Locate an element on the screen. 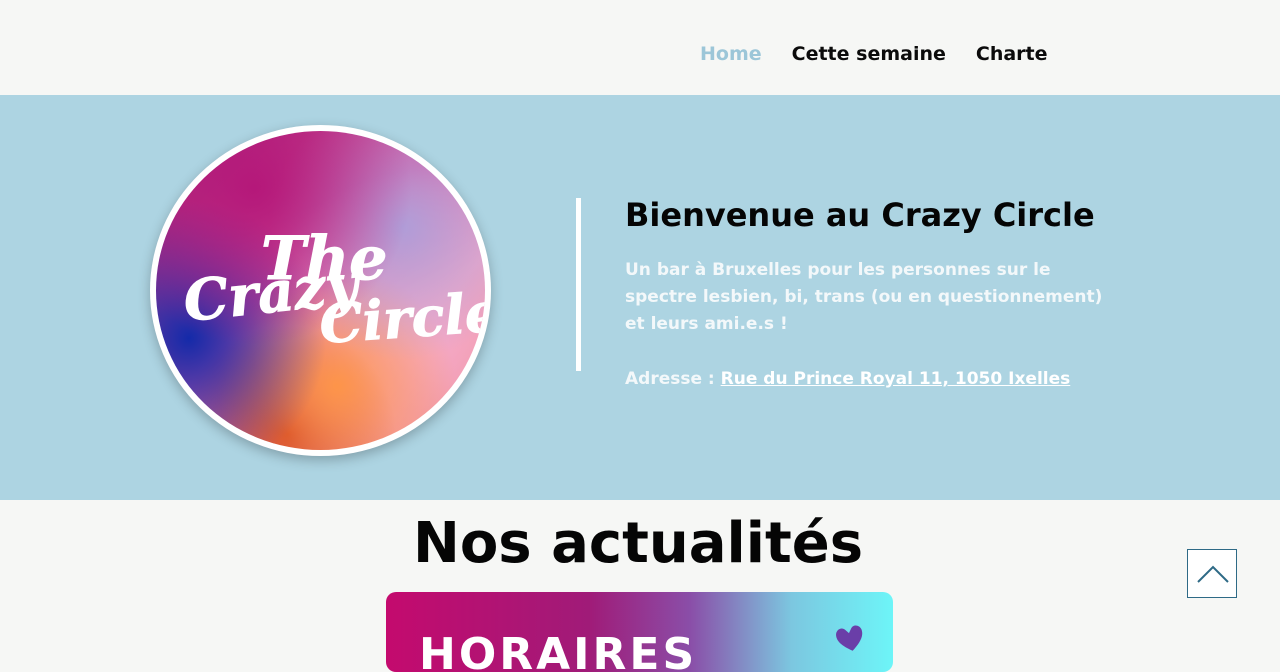 This screenshot has height=672, width=1280. logo-text-circle: Circle is located at coordinates (401, 318).